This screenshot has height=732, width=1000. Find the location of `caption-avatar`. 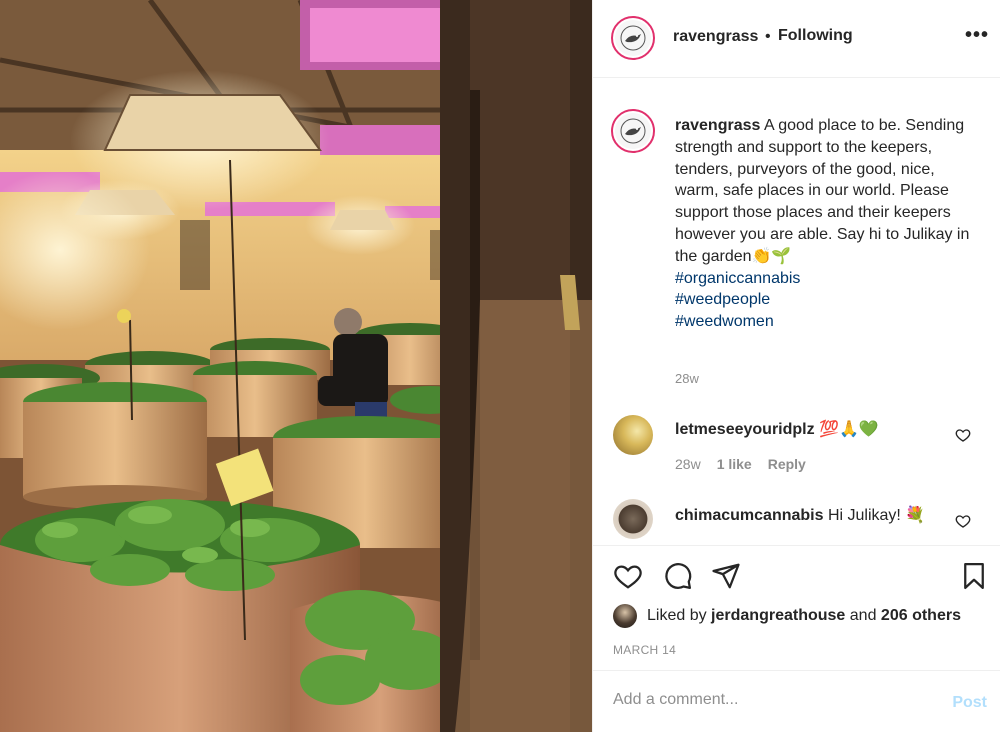

caption-avatar is located at coordinates (633, 131).